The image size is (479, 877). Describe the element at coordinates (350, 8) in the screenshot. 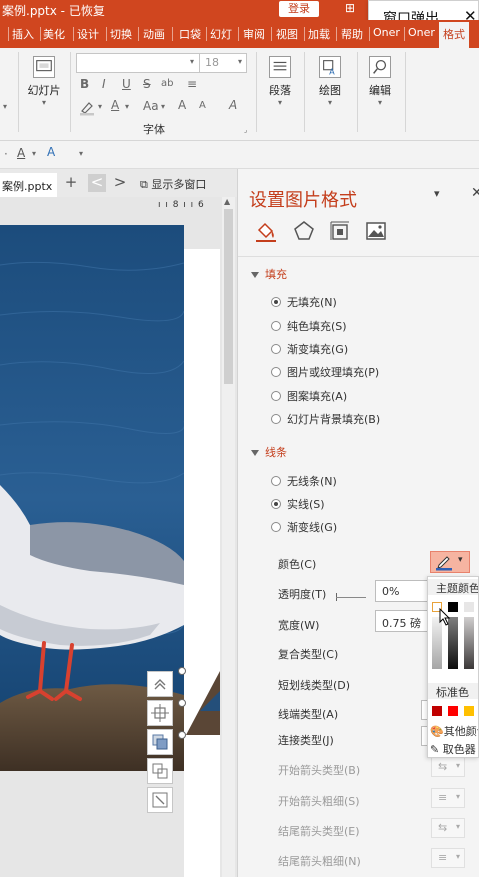

I see `restore-icon: ⊞` at that location.